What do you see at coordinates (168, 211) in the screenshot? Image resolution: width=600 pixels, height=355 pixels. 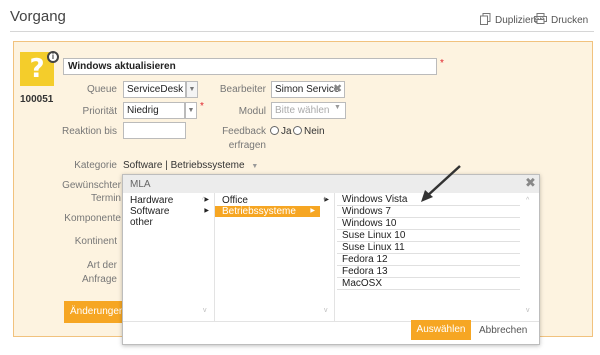 I see `list-item: Software ▶` at bounding box center [168, 211].